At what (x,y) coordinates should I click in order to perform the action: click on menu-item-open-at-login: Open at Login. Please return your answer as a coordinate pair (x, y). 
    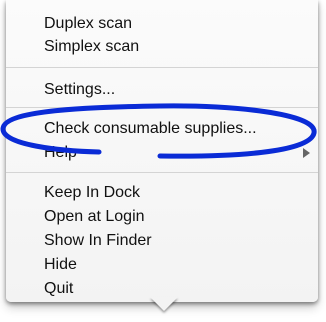
    Looking at the image, I should click on (162, 217).